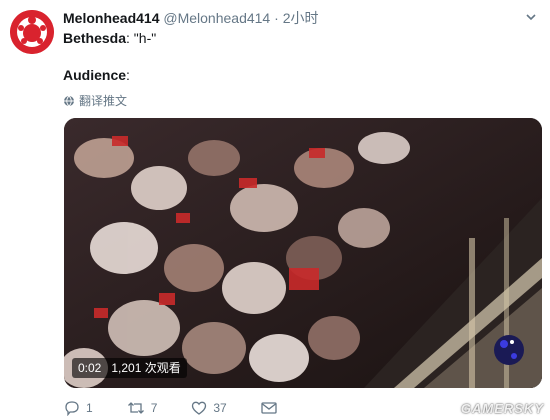 The width and height of the screenshot is (550, 420). I want to click on tweet-text-line-2: Audience:, so click(96, 75).